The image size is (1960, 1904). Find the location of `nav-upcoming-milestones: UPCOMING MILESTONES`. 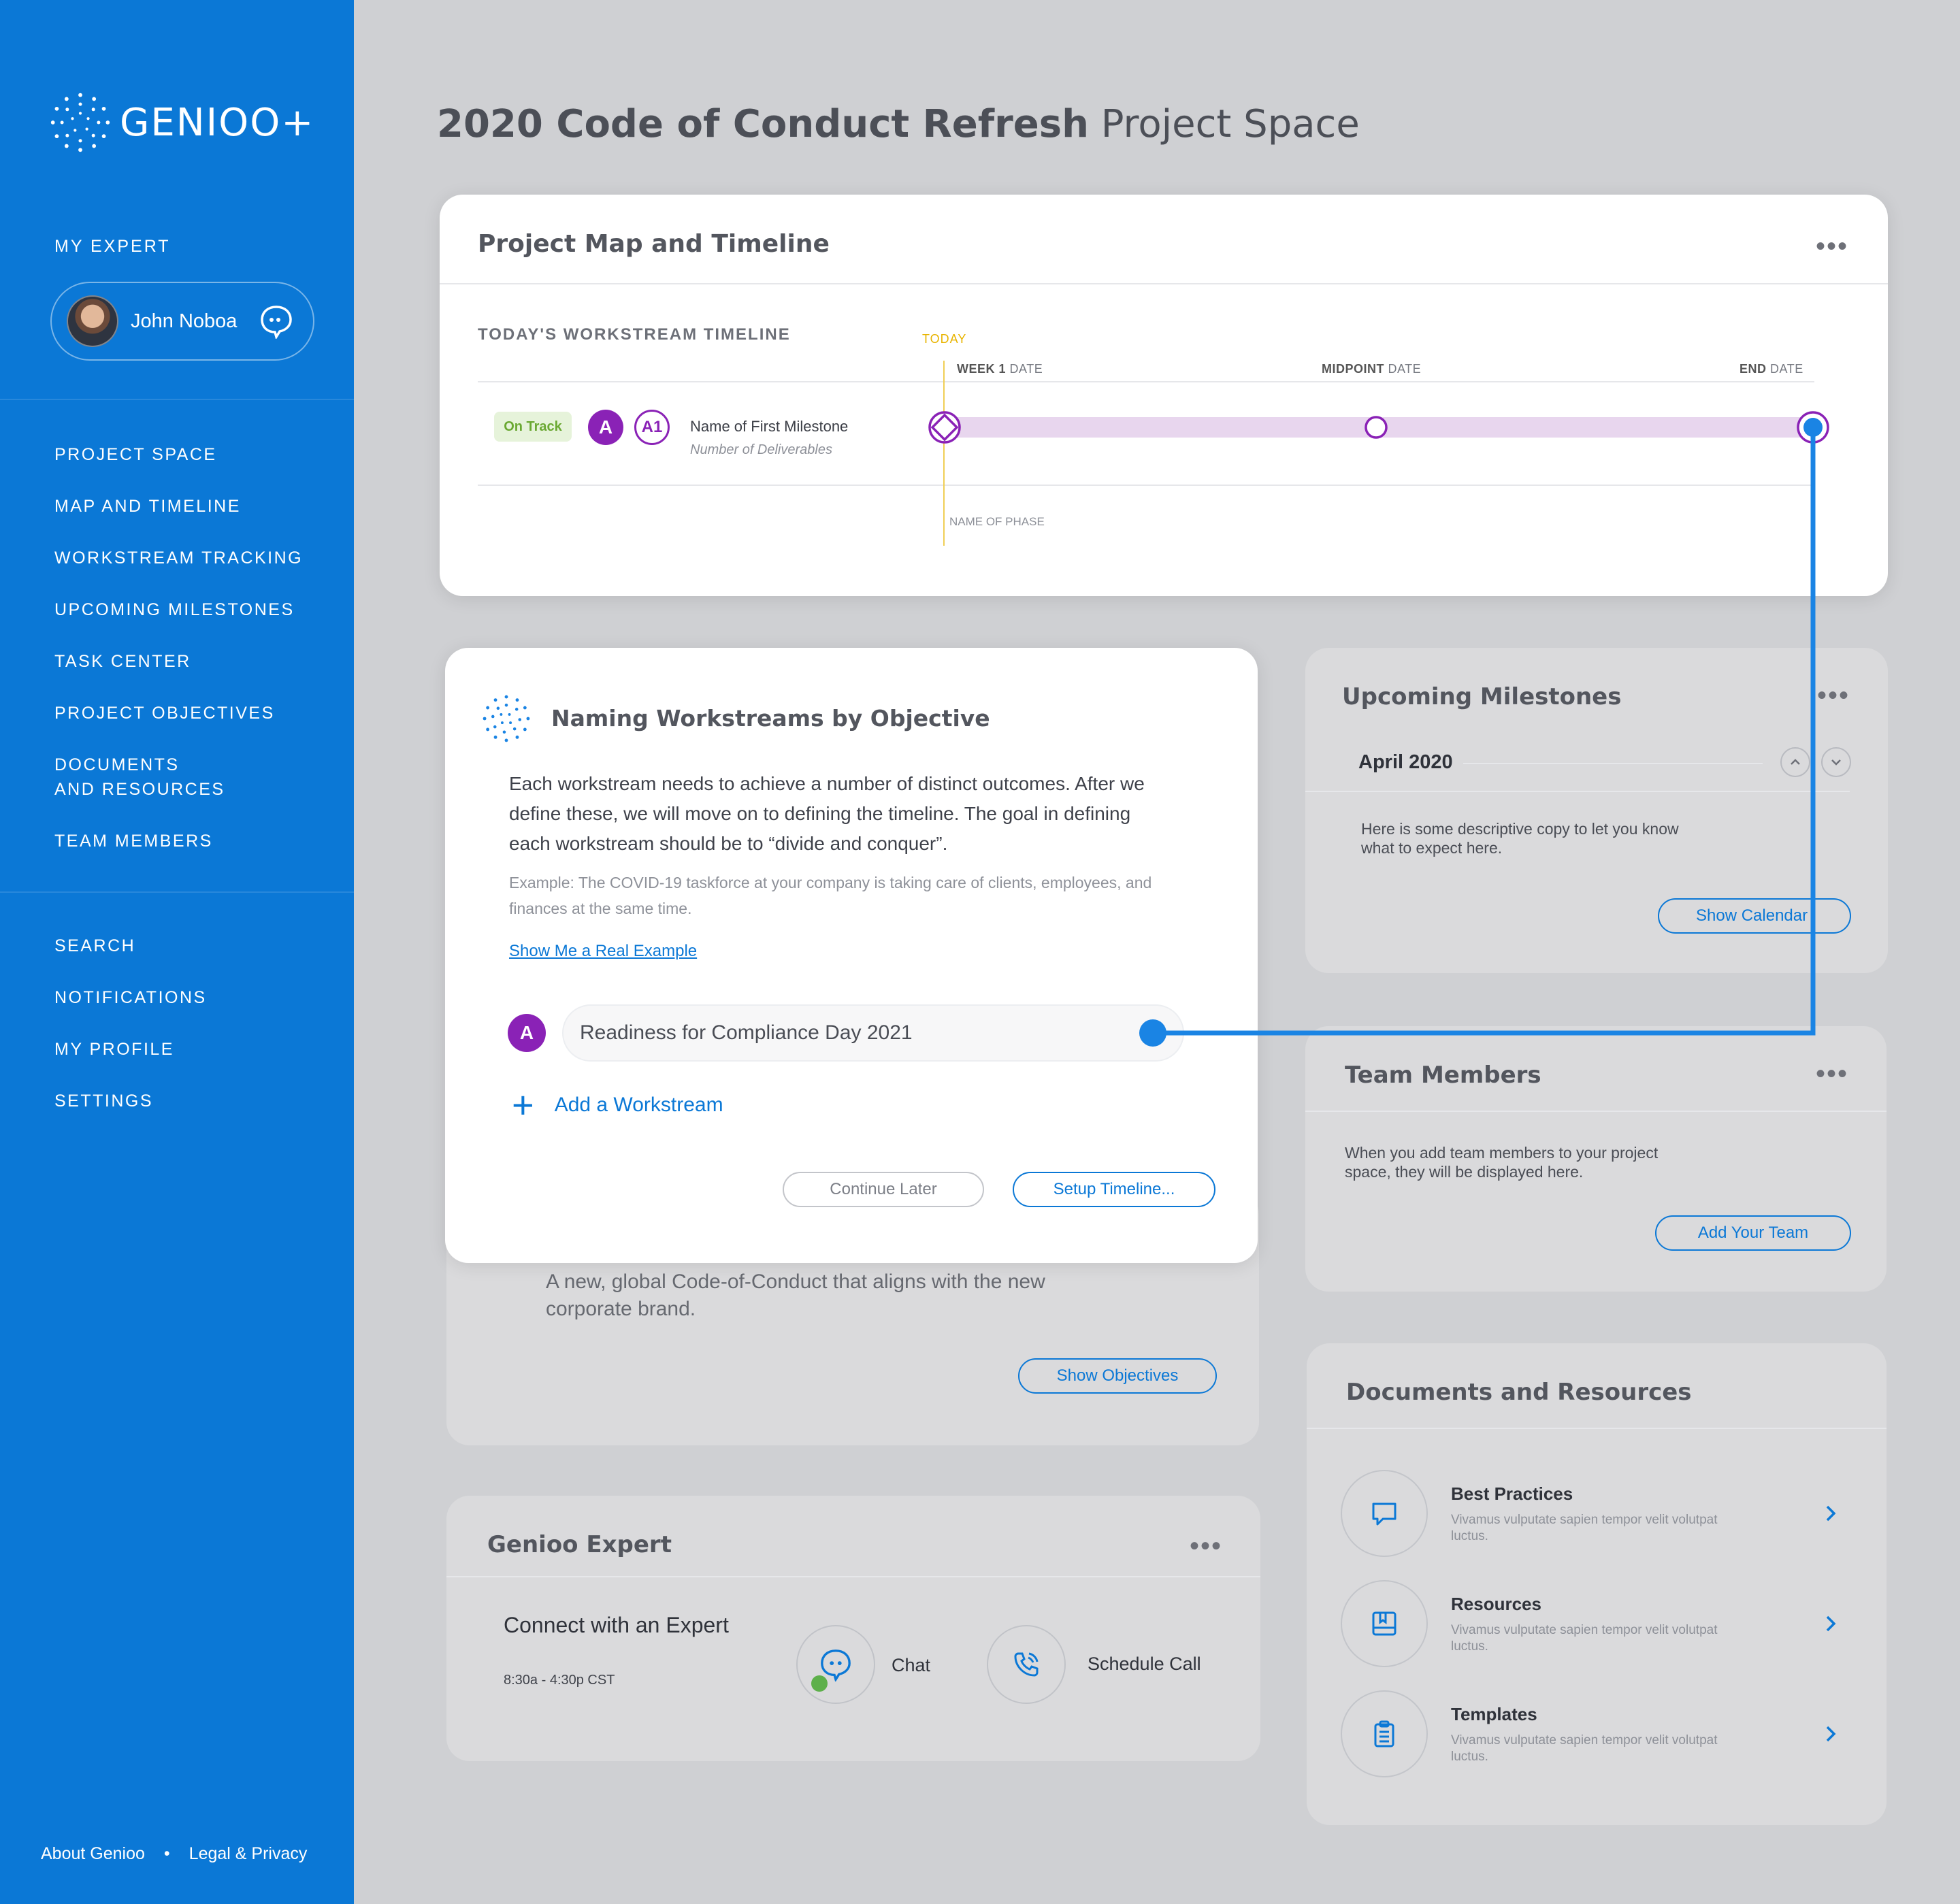

nav-upcoming-milestones: UPCOMING MILESTONES is located at coordinates (175, 610).